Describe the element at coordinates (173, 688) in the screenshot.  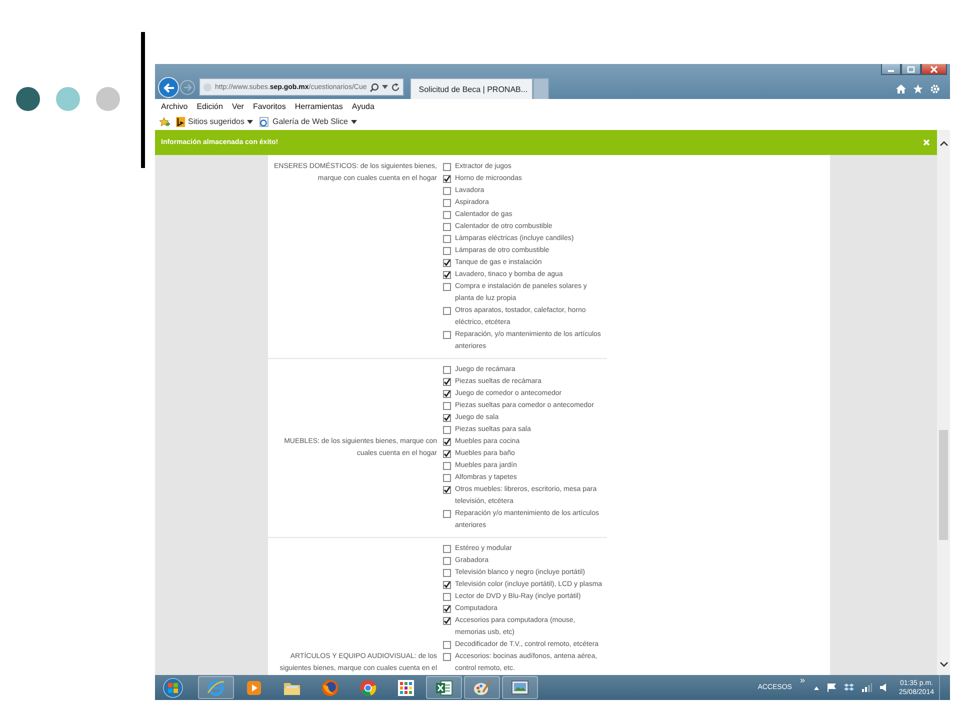
I see `windows-orb-icon` at that location.